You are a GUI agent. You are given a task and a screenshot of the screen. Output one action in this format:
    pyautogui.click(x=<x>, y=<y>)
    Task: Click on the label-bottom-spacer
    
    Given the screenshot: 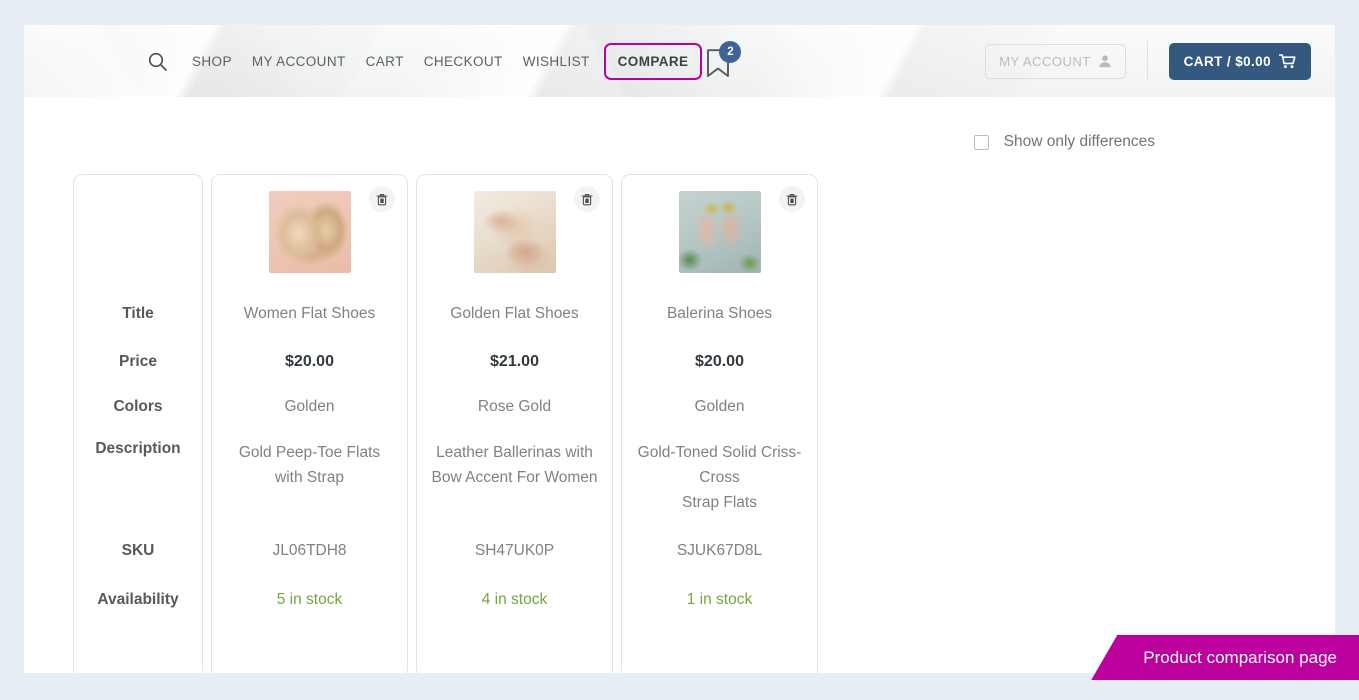 What is the action you would take?
    pyautogui.click(x=138, y=647)
    